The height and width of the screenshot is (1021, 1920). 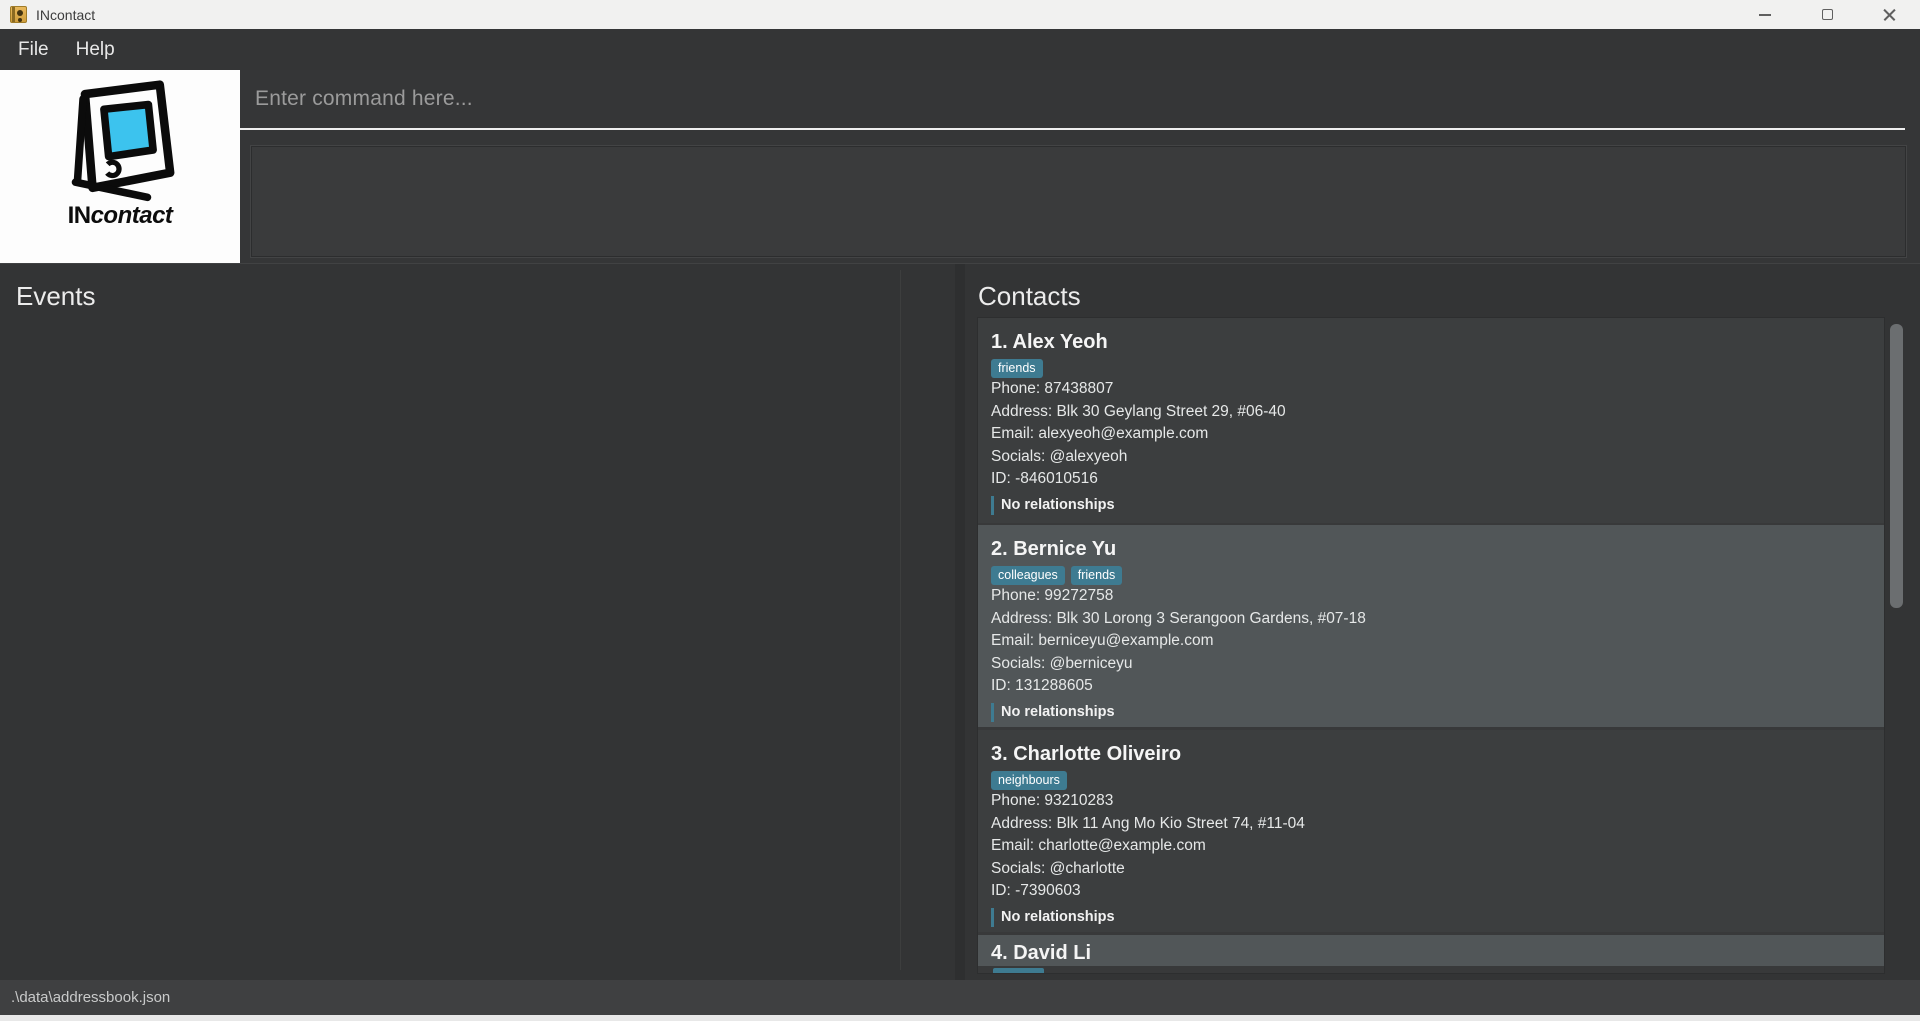 I want to click on tag-badge: colleagues, so click(x=1028, y=575).